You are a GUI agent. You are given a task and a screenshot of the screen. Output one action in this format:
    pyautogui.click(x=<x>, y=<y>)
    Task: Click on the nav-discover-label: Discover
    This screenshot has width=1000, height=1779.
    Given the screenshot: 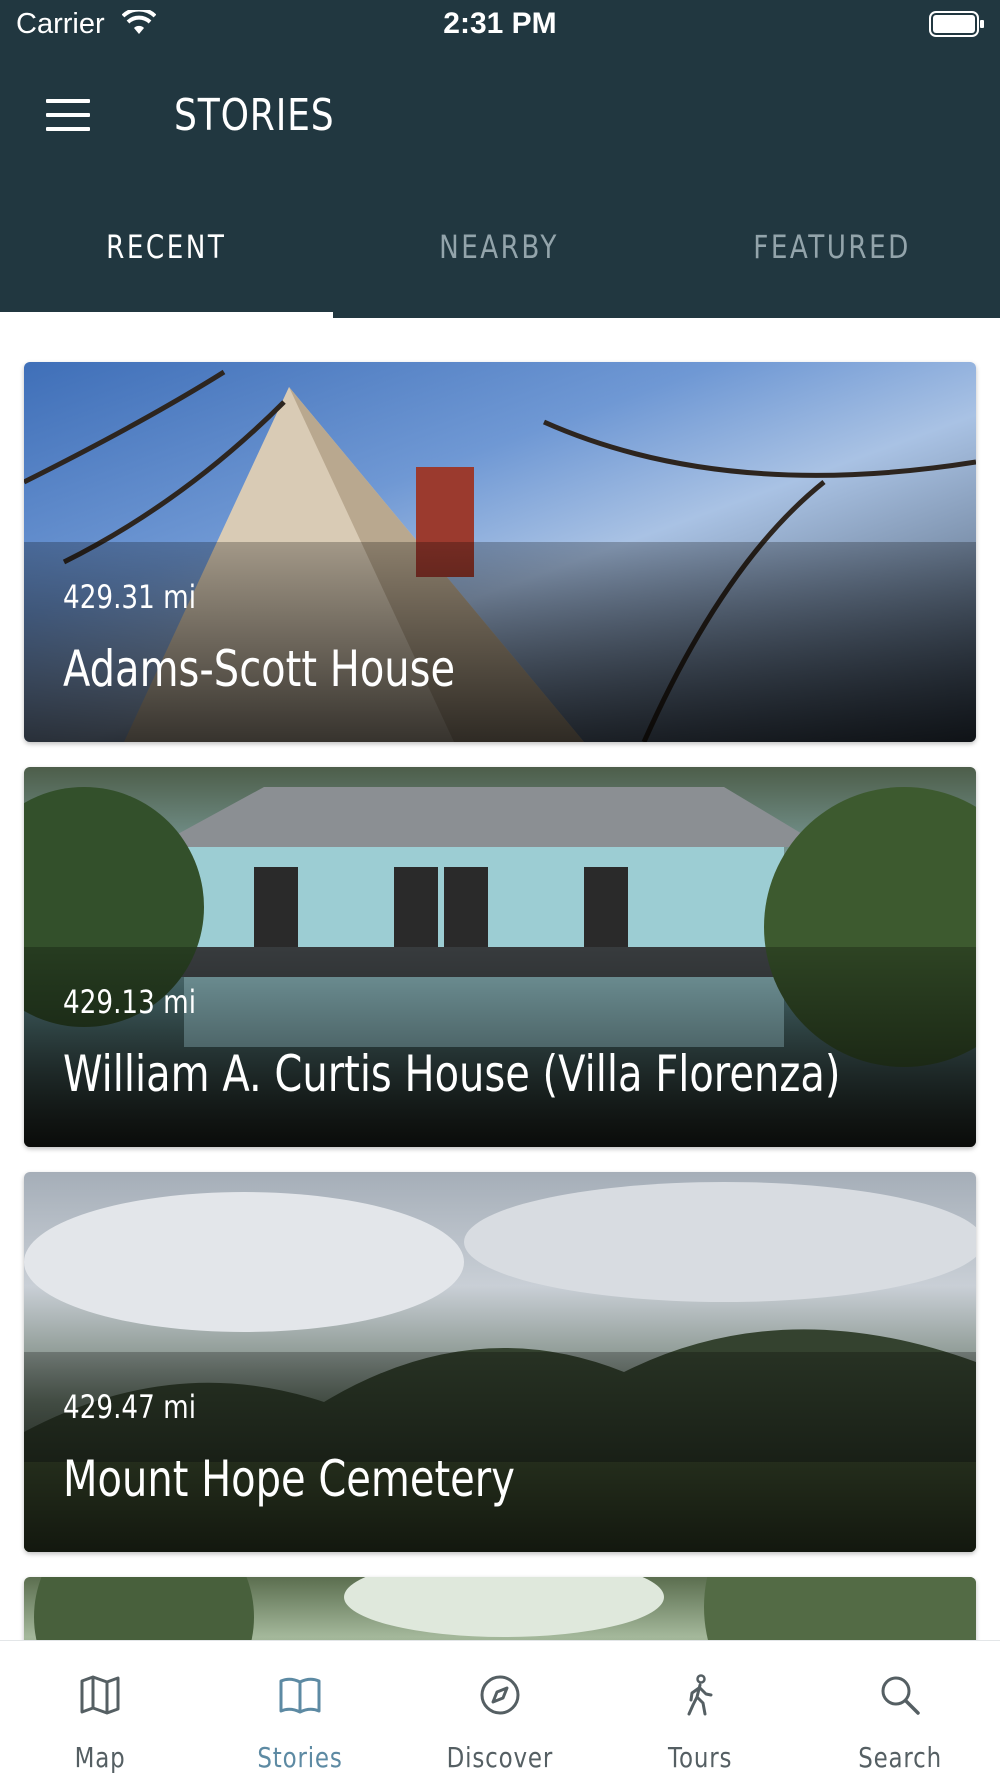 What is the action you would take?
    pyautogui.click(x=500, y=1757)
    